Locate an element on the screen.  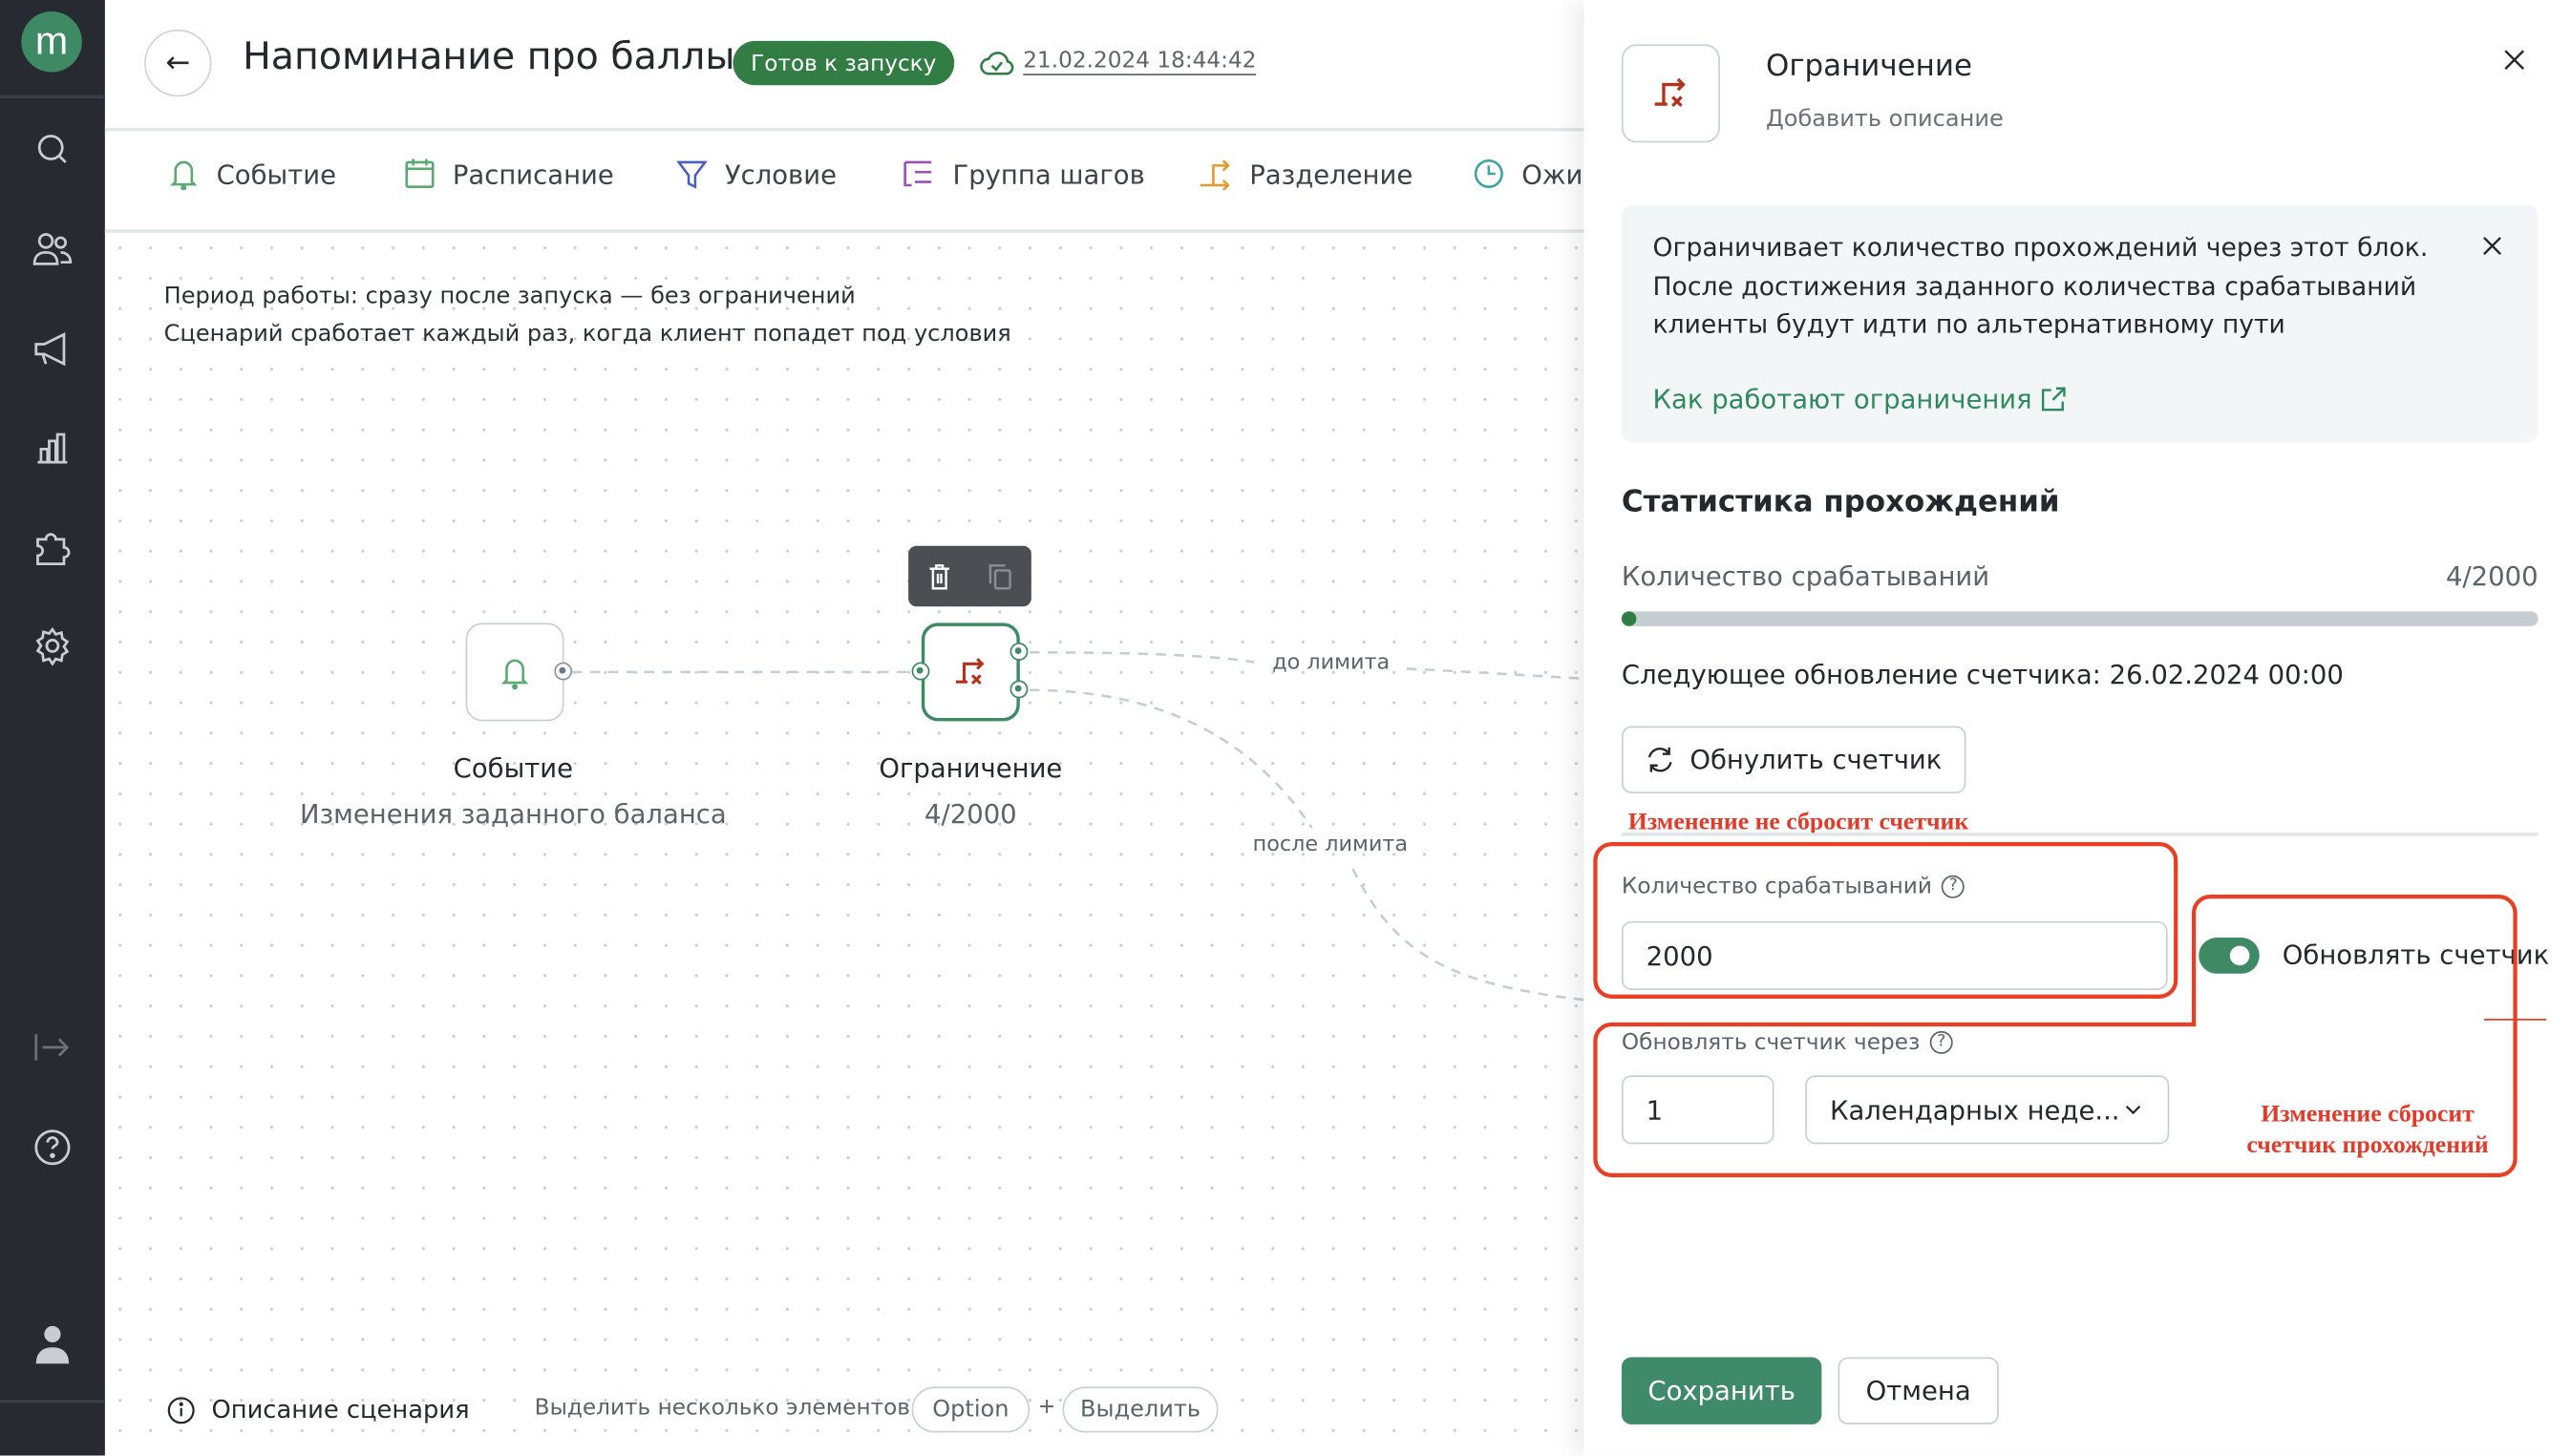
close-info-icon is located at coordinates (2492, 246).